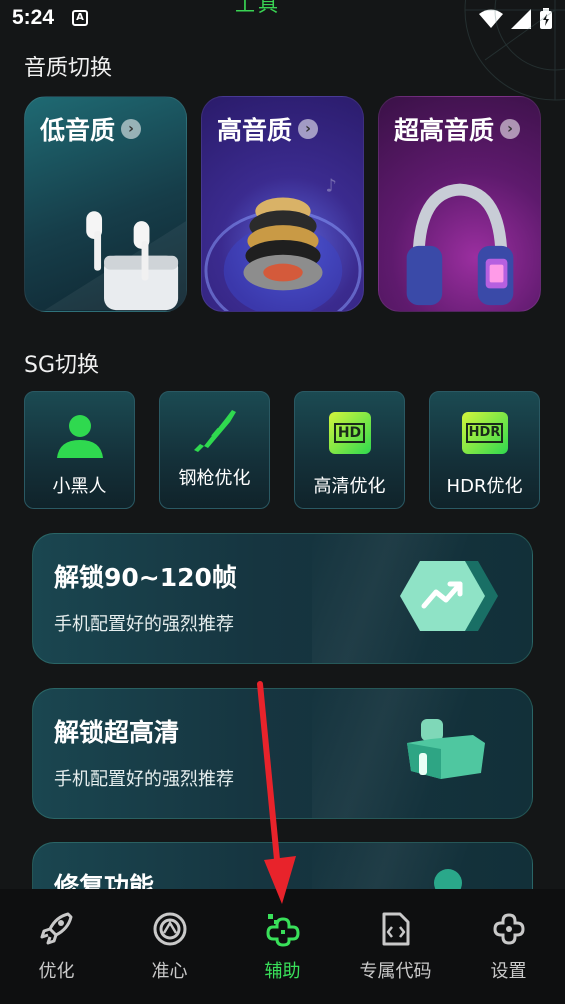  I want to click on feature-card-unlock-fps: 解锁90~120帧 手机配置好的强烈推荐, so click(282, 598).